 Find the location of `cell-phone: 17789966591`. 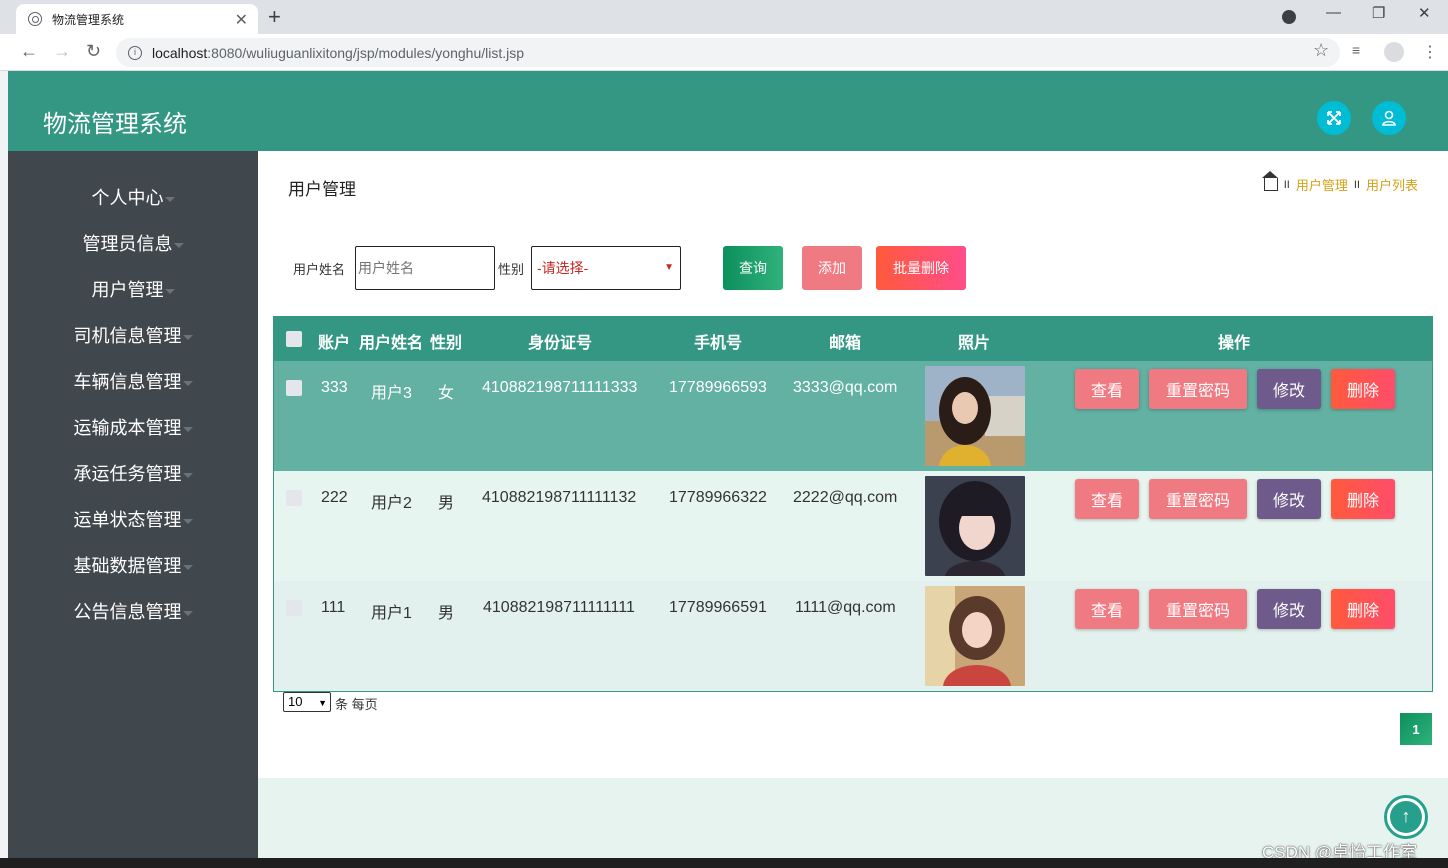

cell-phone: 17789966591 is located at coordinates (718, 607).